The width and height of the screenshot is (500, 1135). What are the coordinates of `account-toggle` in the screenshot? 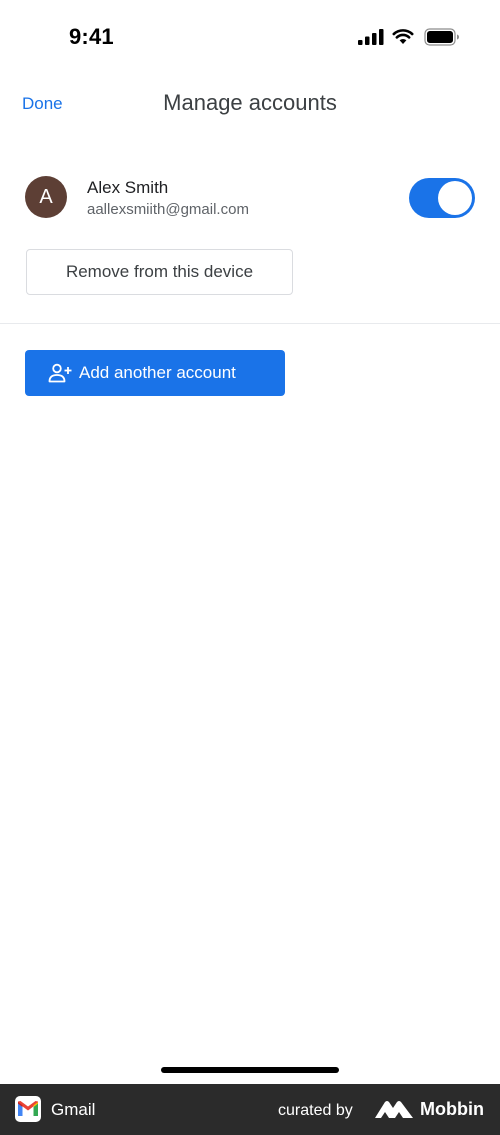 It's located at (442, 198).